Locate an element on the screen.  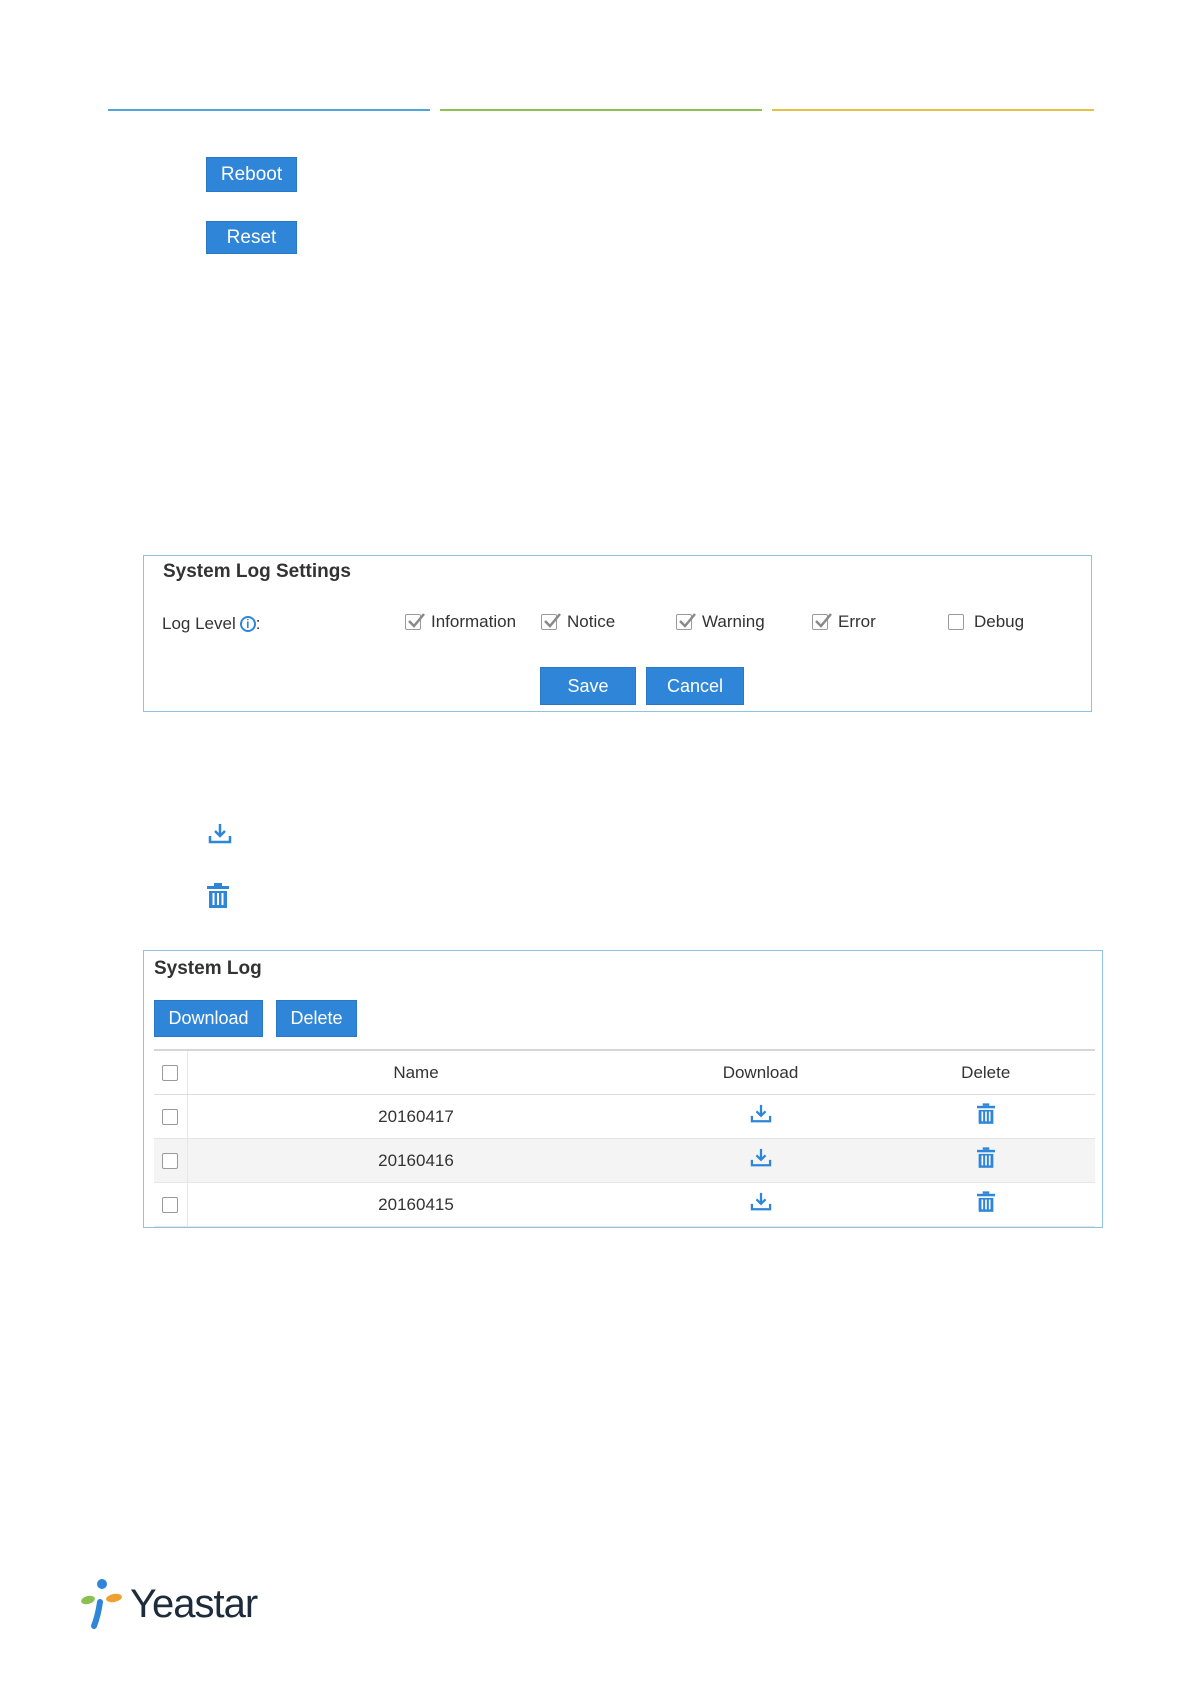
table-row: 20160417 is located at coordinates (624, 1116).